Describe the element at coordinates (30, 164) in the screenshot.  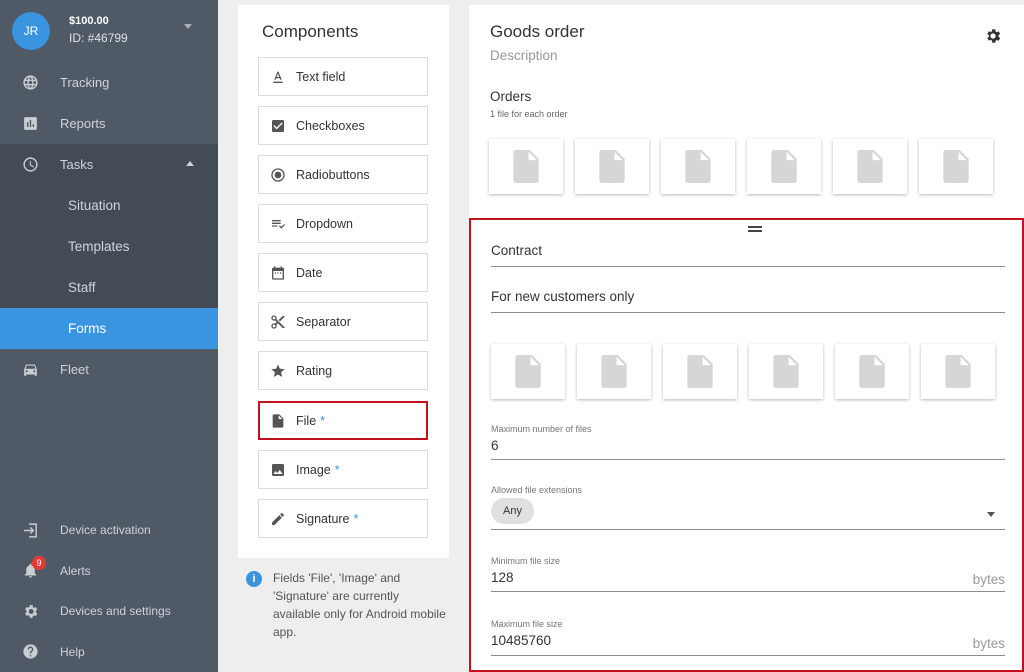
I see `clock-icon` at that location.